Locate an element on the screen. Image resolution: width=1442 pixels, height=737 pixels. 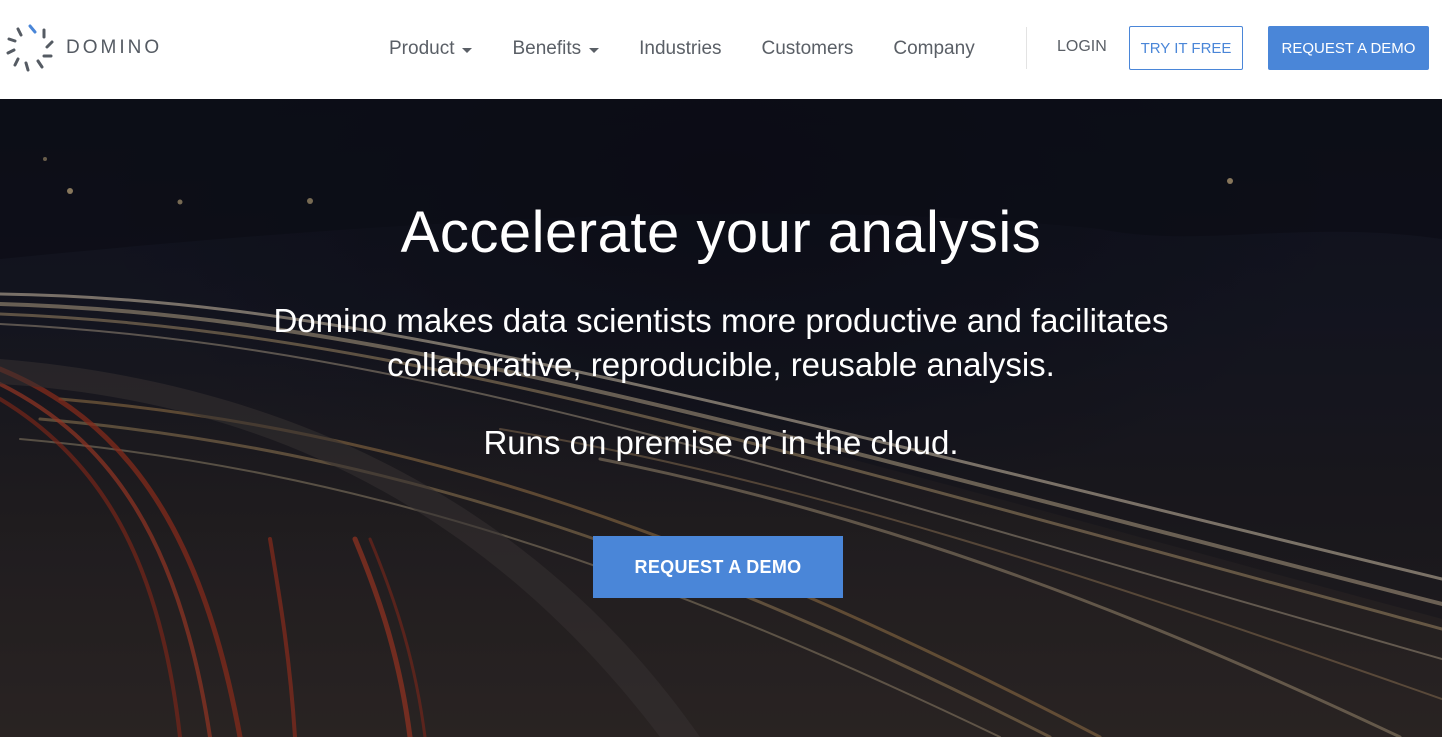
nav-item-label: Industries is located at coordinates (680, 48).